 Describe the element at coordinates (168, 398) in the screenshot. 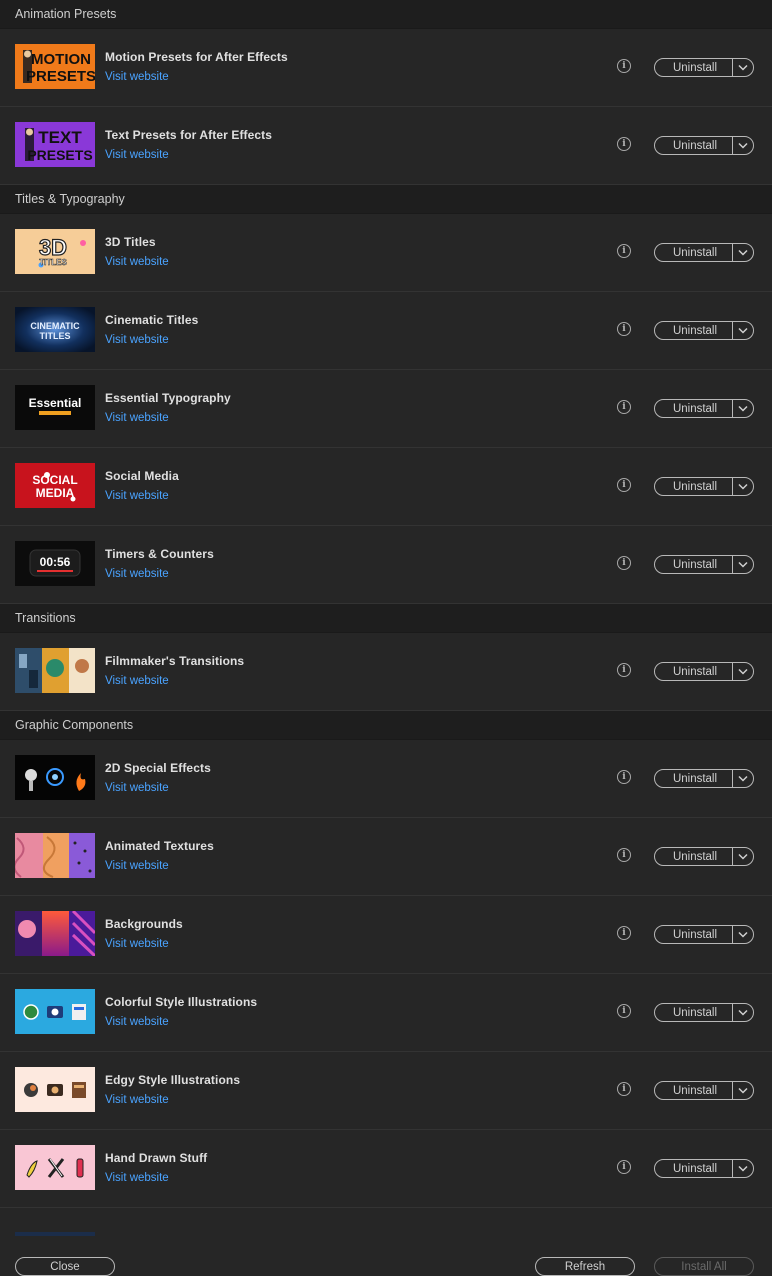

I see `item-title: Essential Typography` at that location.